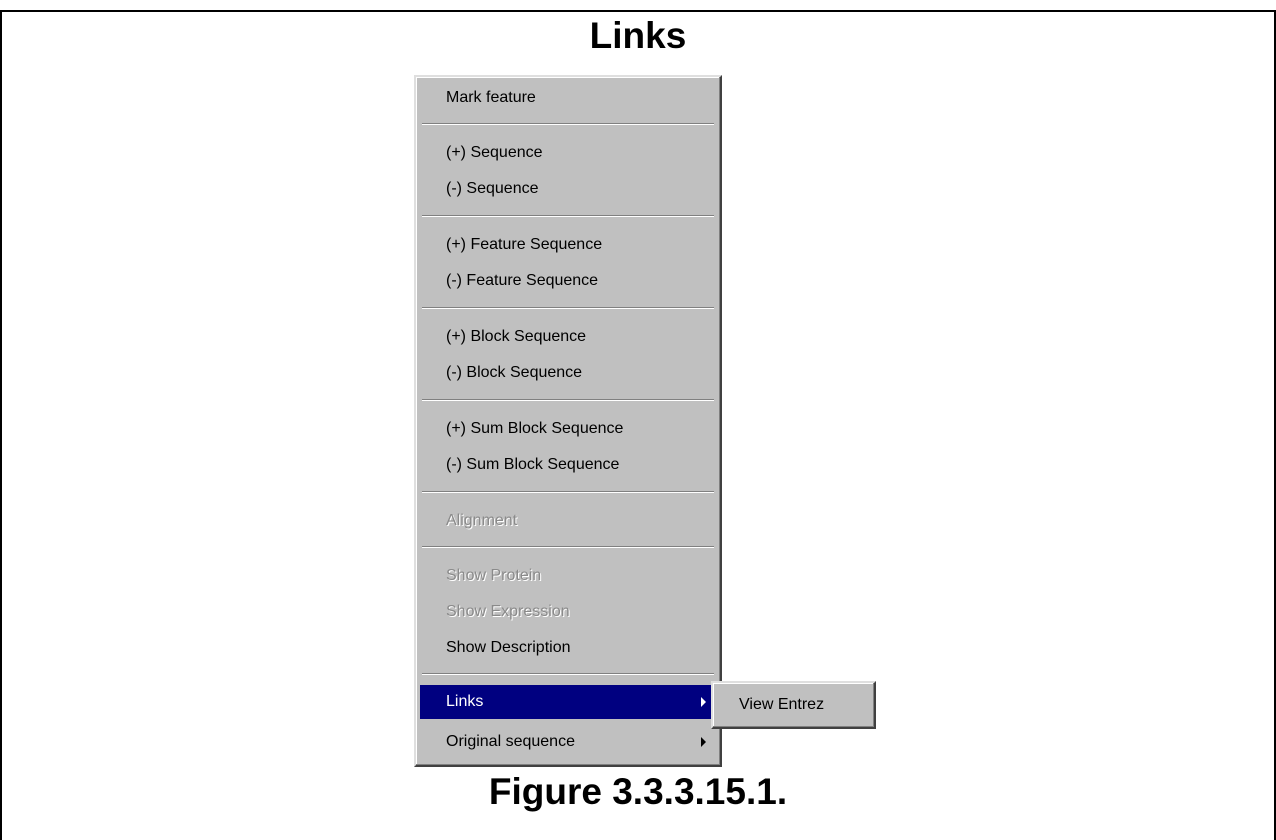 This screenshot has width=1276, height=840. What do you see at coordinates (568, 429) in the screenshot?
I see `menu-item-plus-sum-block-sequence: (+) Sum Block Sequence` at bounding box center [568, 429].